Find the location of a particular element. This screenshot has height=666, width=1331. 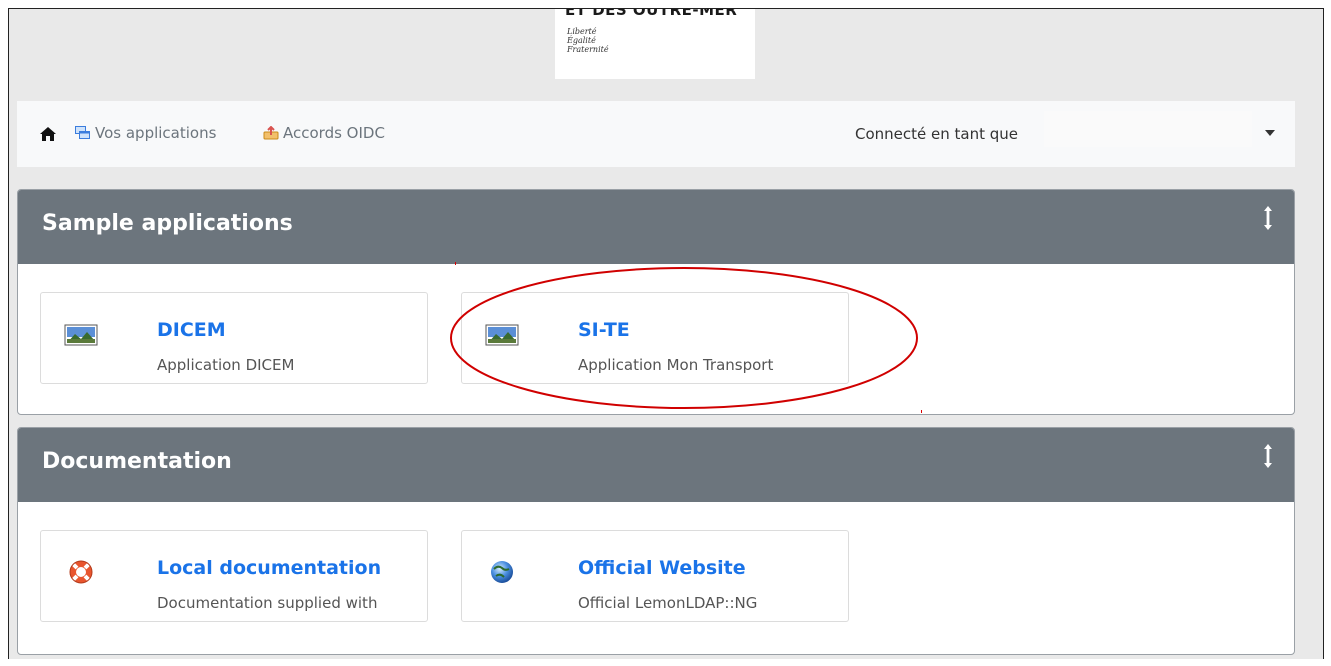

app-name: Official Website is located at coordinates (662, 568).